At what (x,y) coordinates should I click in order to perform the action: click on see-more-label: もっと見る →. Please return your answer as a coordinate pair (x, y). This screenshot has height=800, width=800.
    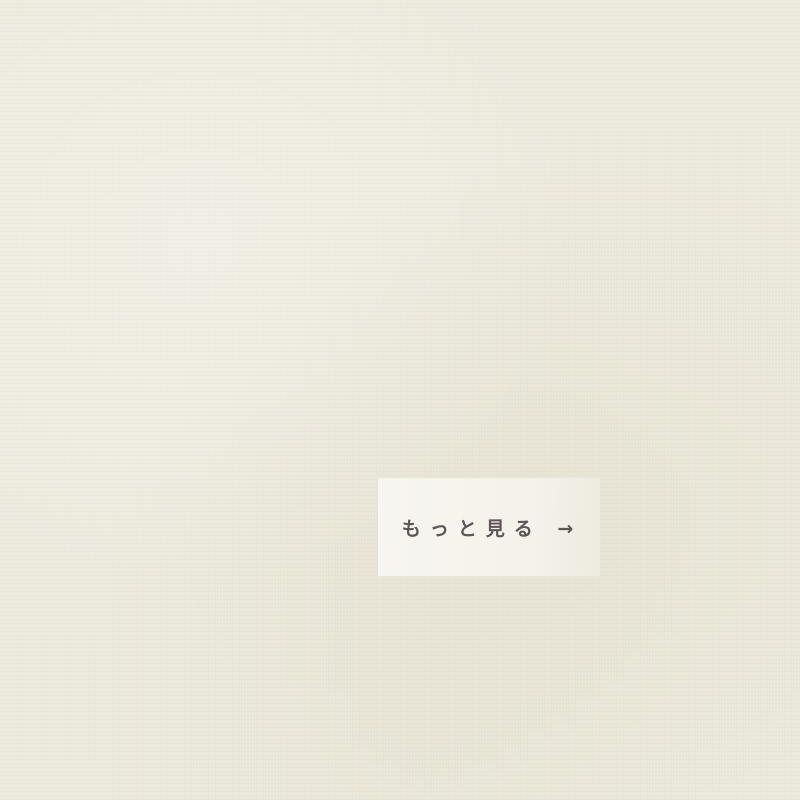
    Looking at the image, I should click on (492, 528).